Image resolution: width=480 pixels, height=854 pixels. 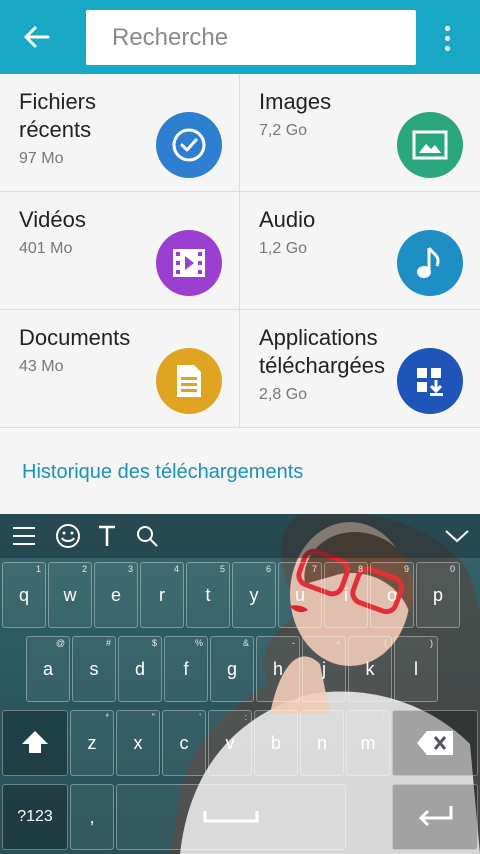 I want to click on key-x: " x, so click(x=138, y=743).